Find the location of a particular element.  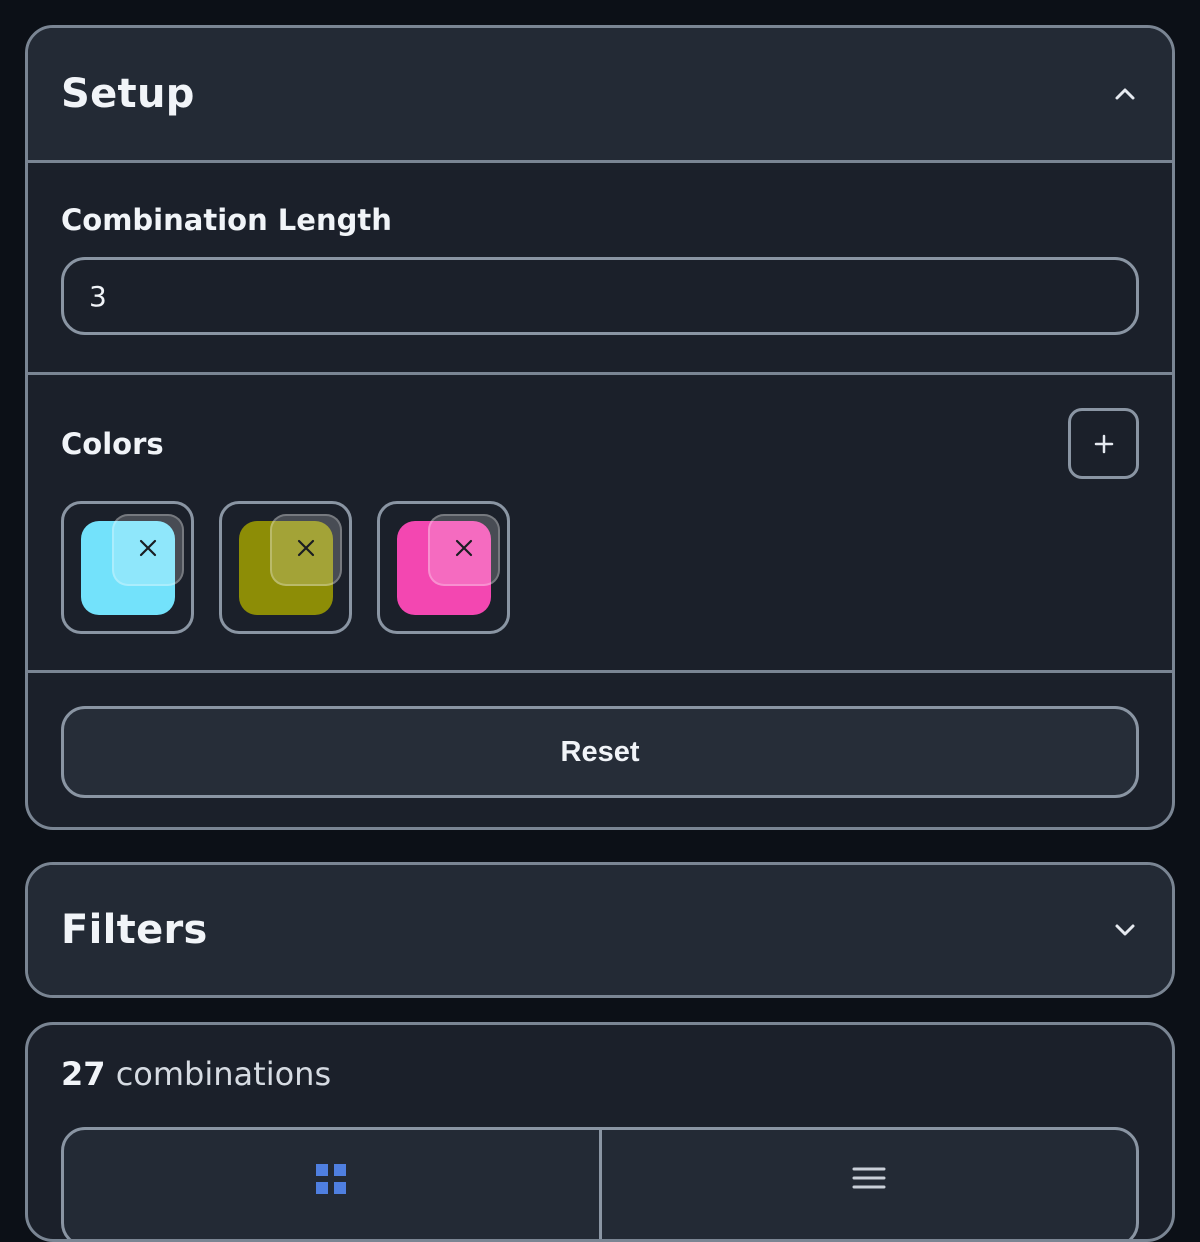

list-icon is located at coordinates (869, 1201).